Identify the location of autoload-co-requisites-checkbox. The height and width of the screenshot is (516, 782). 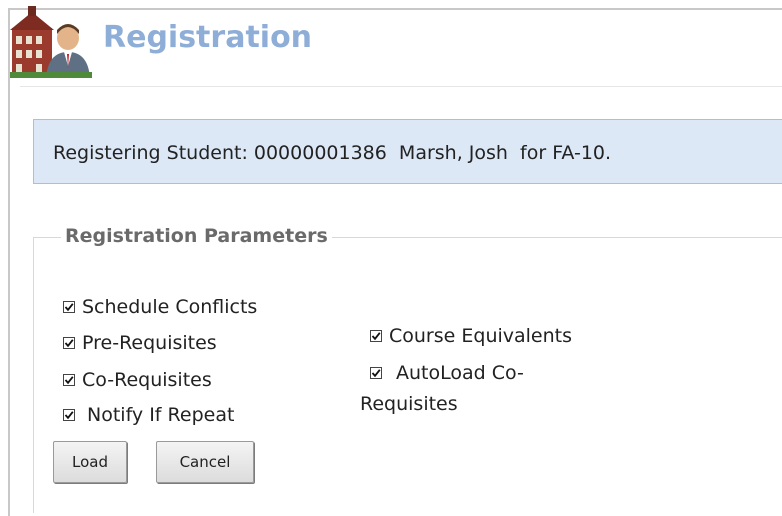
(376, 373).